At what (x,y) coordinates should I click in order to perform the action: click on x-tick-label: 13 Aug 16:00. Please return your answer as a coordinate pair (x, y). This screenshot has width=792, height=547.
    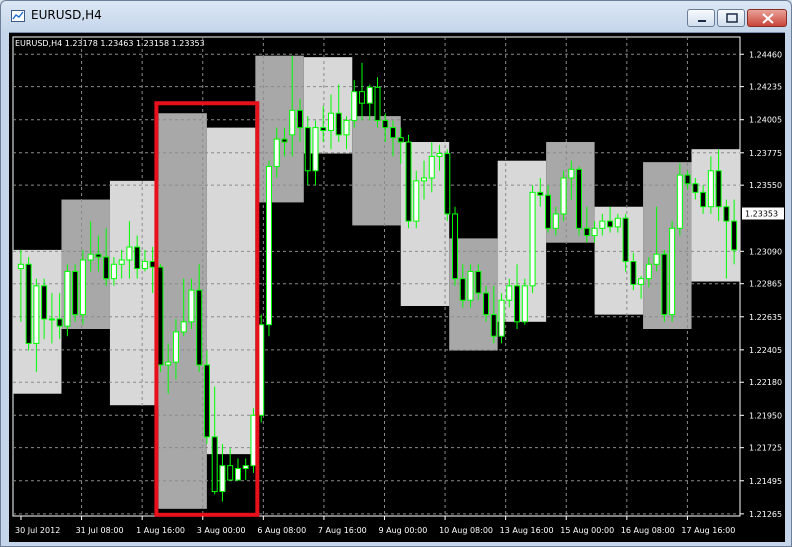
    Looking at the image, I should click on (527, 530).